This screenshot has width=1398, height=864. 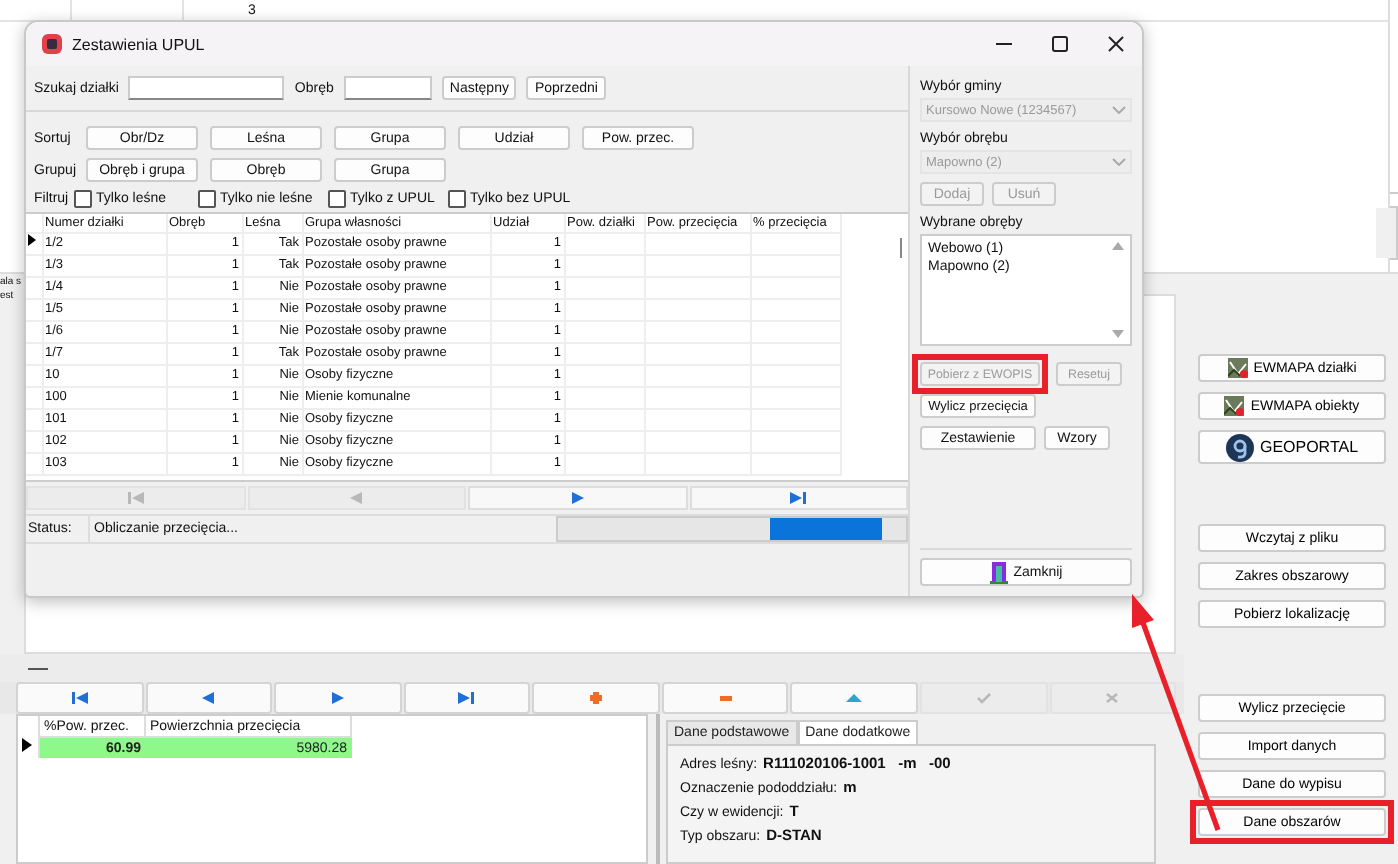 I want to click on close-icon, so click(x=1116, y=44).